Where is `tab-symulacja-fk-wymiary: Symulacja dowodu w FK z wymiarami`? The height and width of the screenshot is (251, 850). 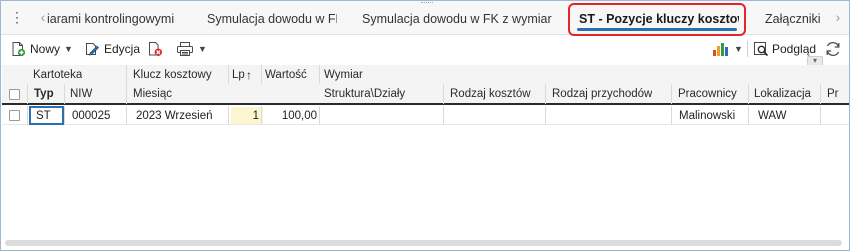 tab-symulacja-fk-wymiary: Symulacja dowodu w FK z wymiarami is located at coordinates (457, 19).